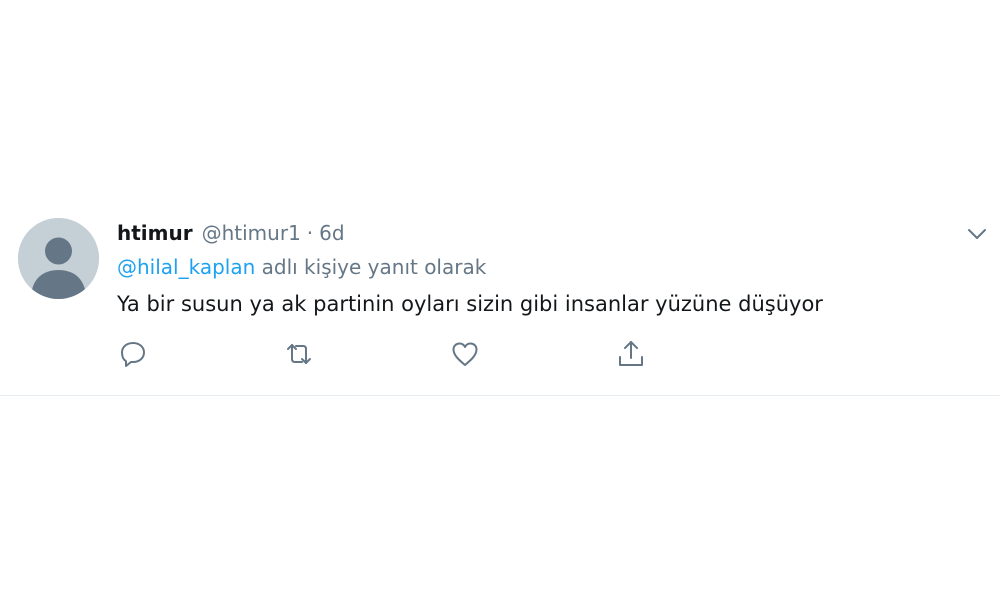 The width and height of the screenshot is (1000, 600). I want to click on display-name: htimur, so click(155, 233).